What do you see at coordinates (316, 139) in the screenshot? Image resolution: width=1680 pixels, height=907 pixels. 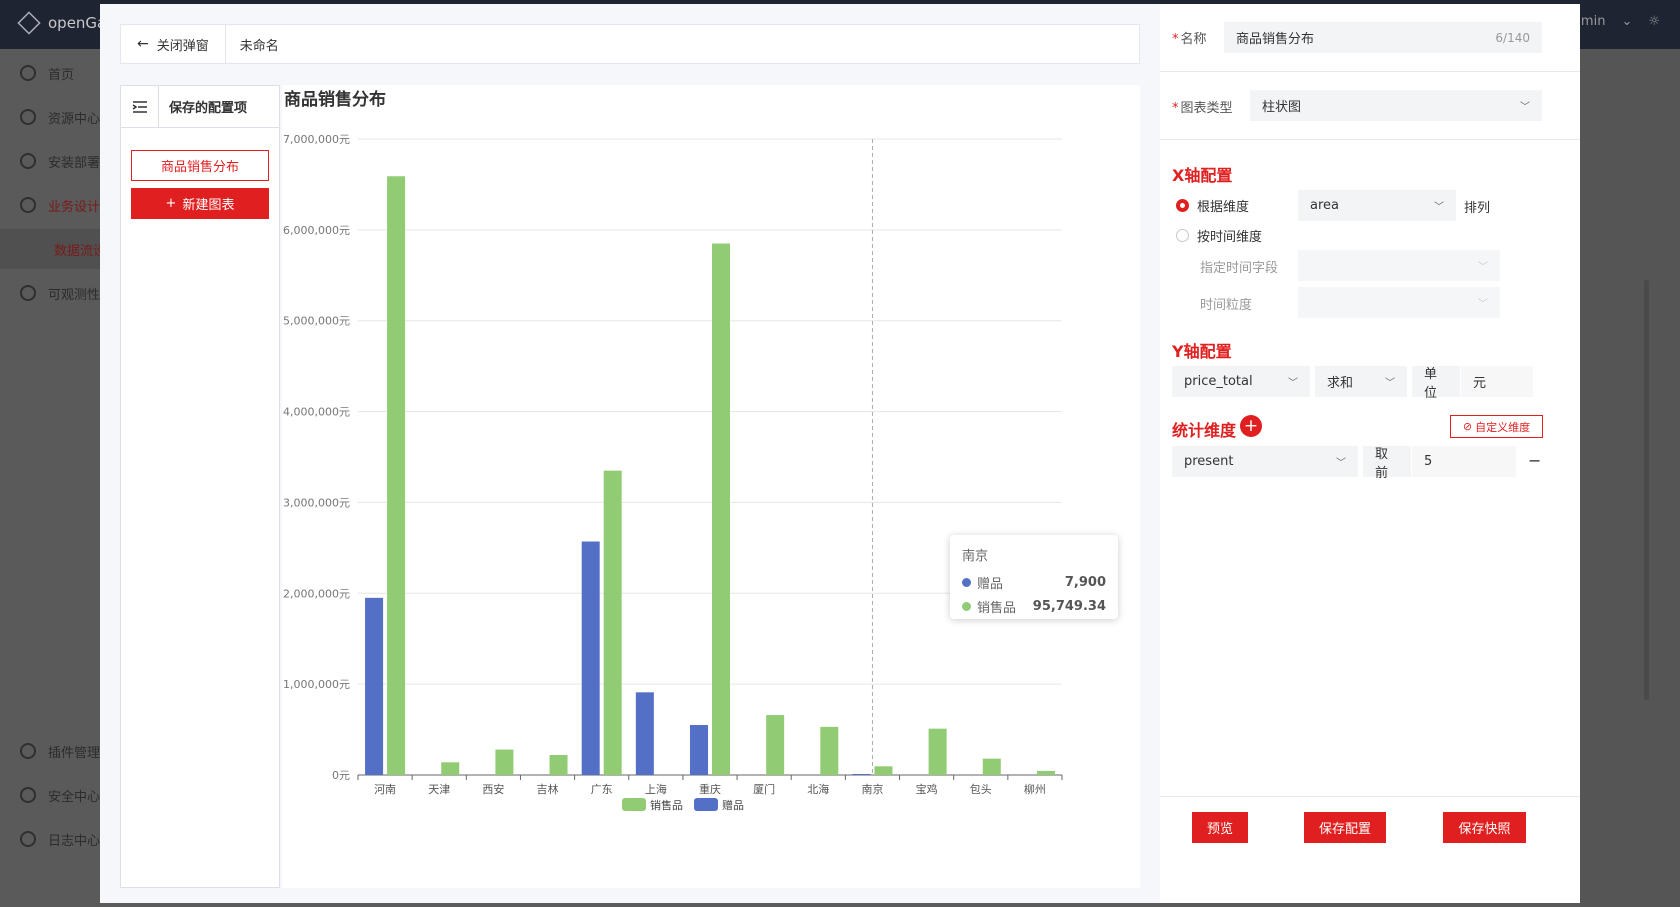 I see `y-tick-label: 7,000,000元` at bounding box center [316, 139].